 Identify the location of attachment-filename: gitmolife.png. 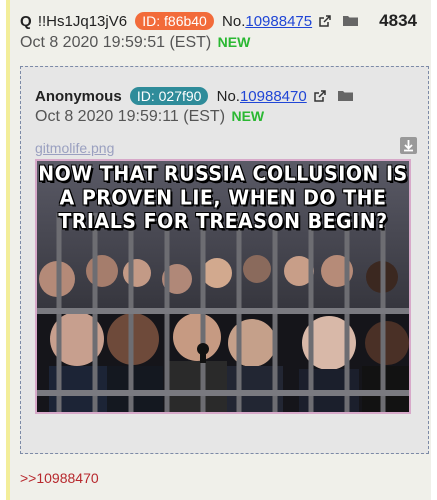
(74, 148).